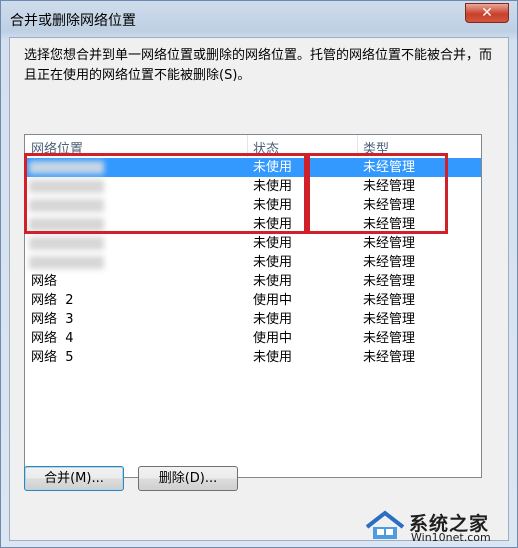 This screenshot has height=548, width=518. I want to click on table-row: 网络 4 使用中 未经管理, so click(253, 338).